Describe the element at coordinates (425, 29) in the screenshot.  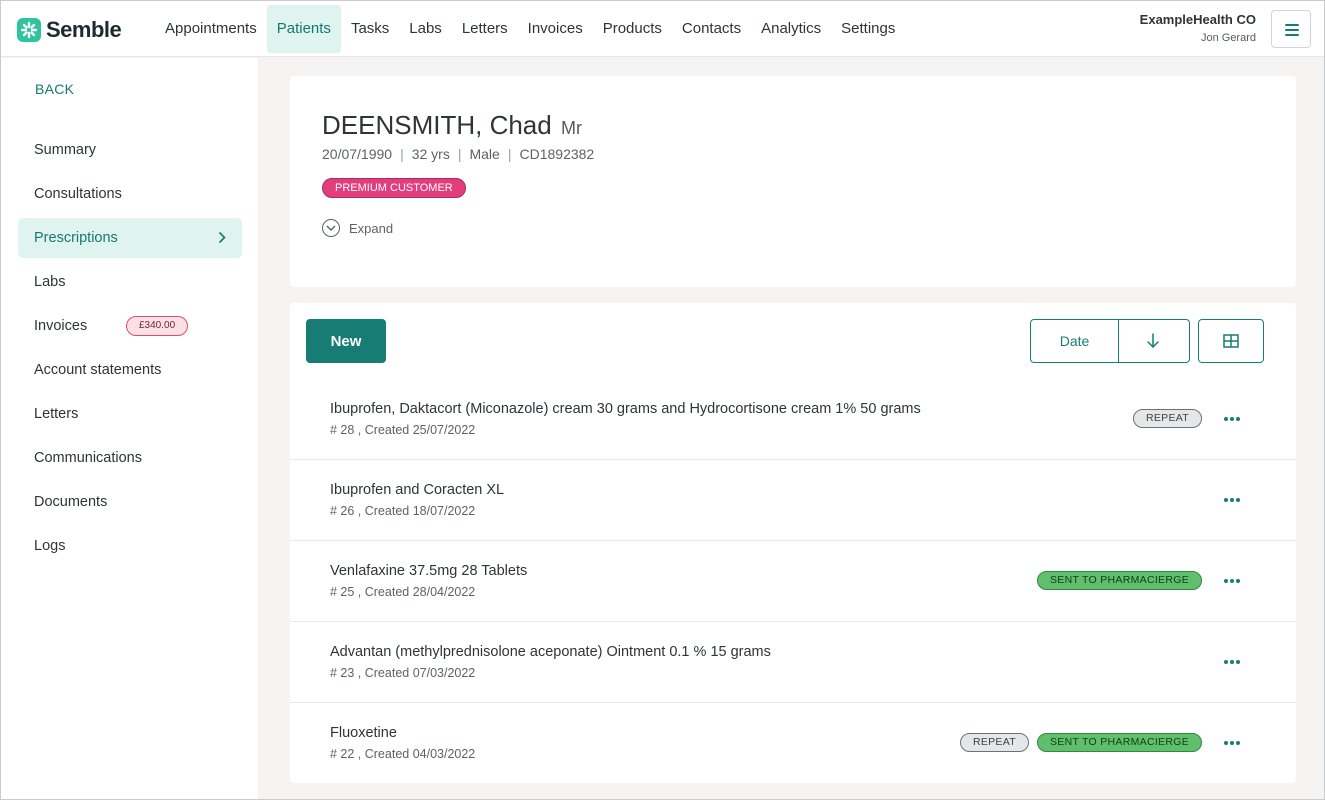
I see `nav-labs: Labs` at that location.